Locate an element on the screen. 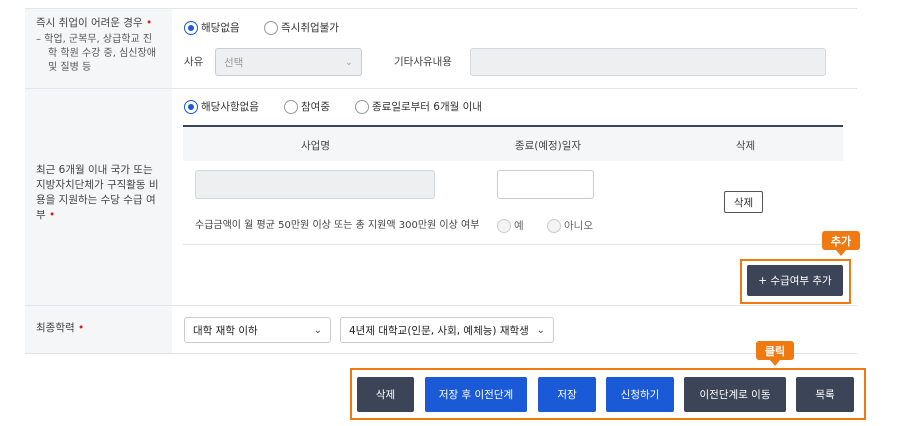 Image resolution: width=910 pixels, height=426 pixels. delete-row-button: 삭제 is located at coordinates (743, 202).